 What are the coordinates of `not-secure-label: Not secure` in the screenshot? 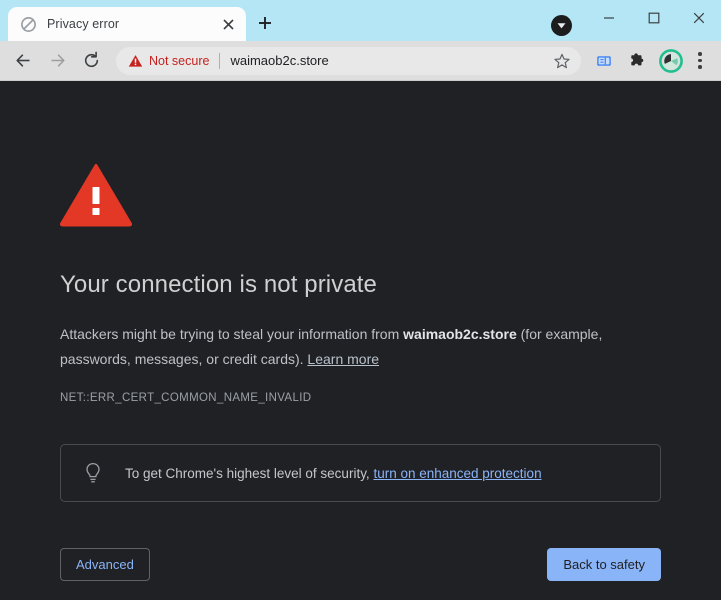 It's located at (179, 60).